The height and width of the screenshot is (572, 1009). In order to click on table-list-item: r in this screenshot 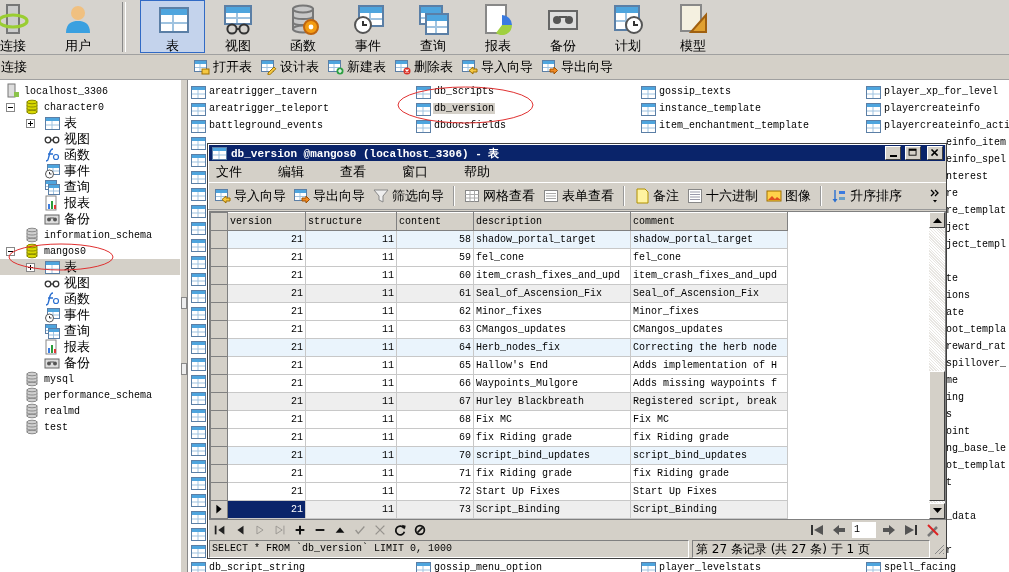, I will do `click(949, 550)`.